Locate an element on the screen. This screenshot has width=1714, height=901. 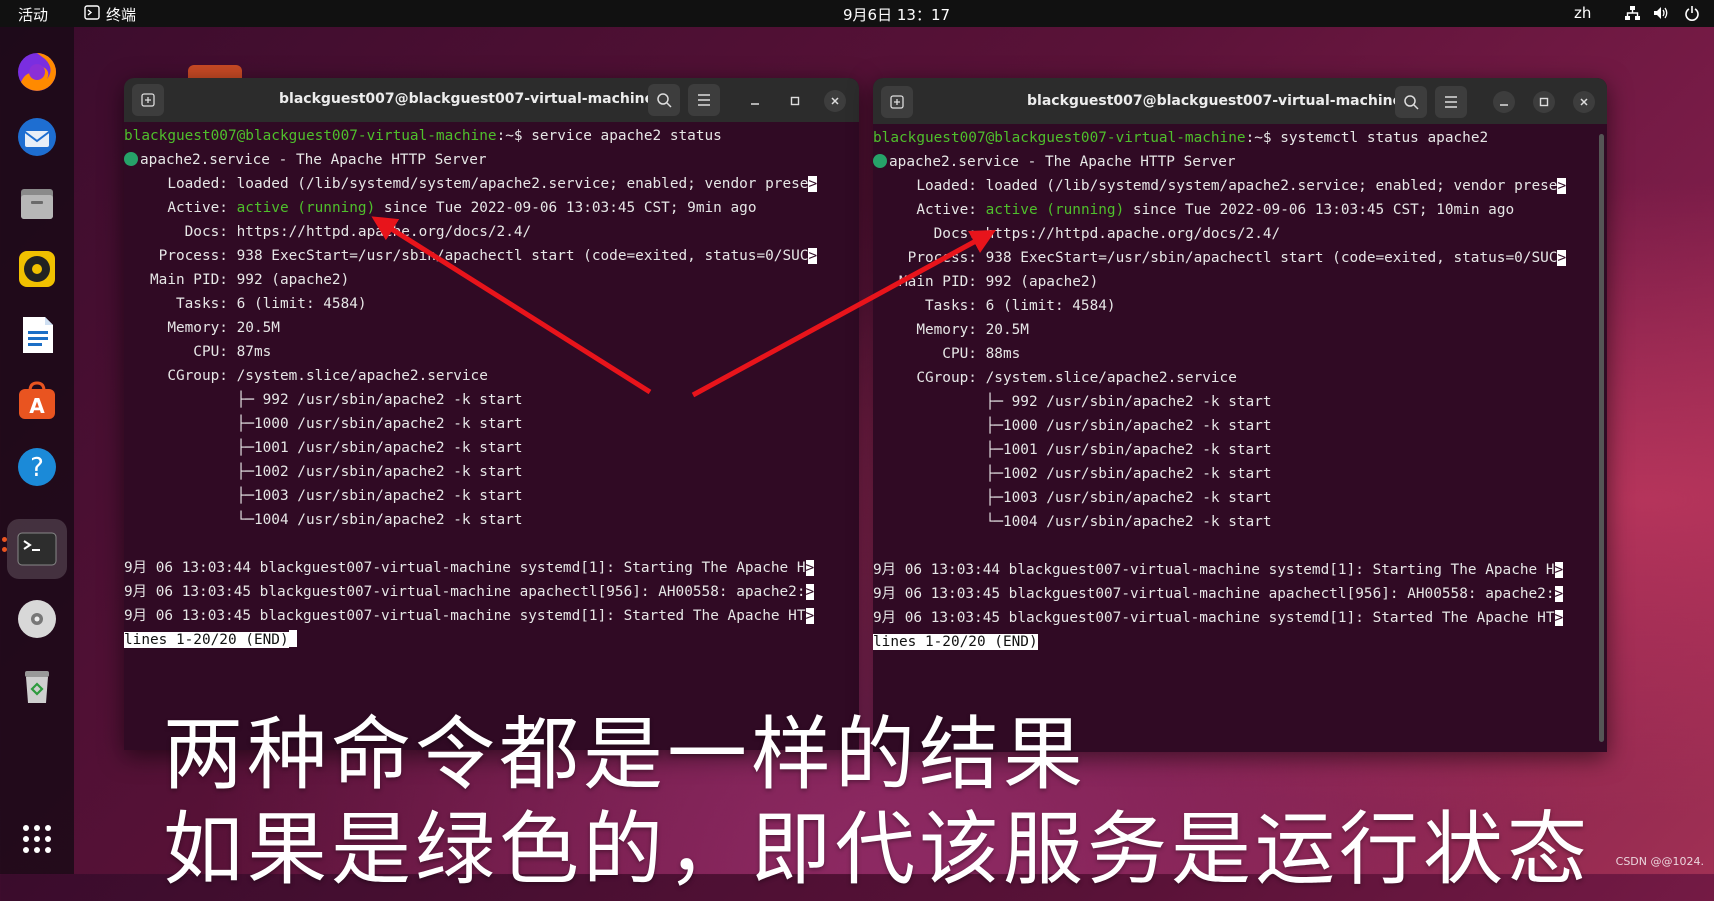
arrow-to-left-active is located at coordinates (511, 305).